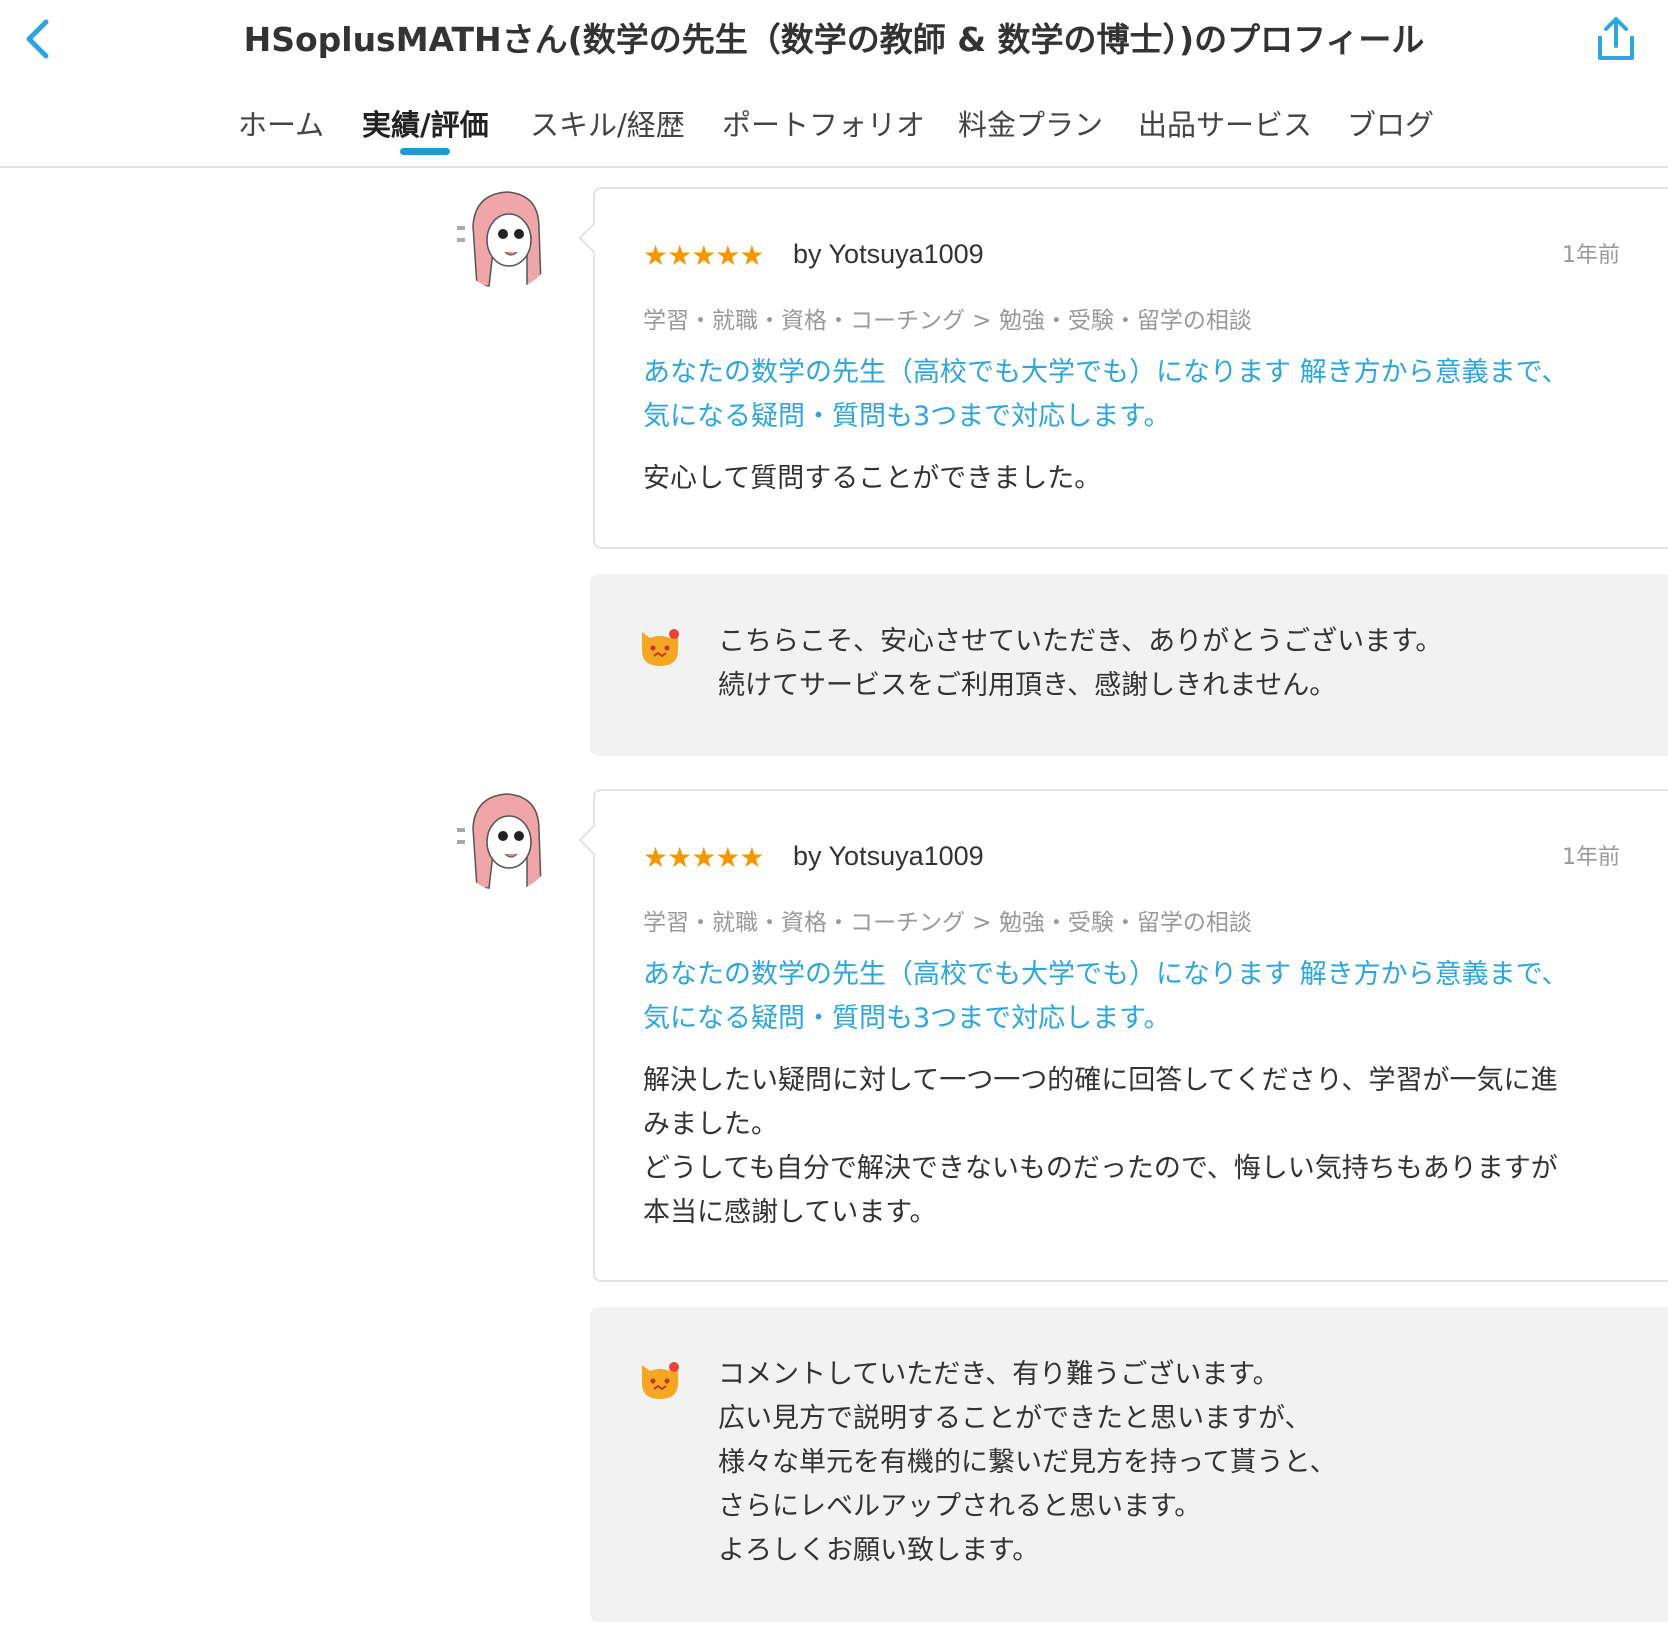  Describe the element at coordinates (1390, 123) in the screenshot. I see `tab-blog: ブログ` at that location.